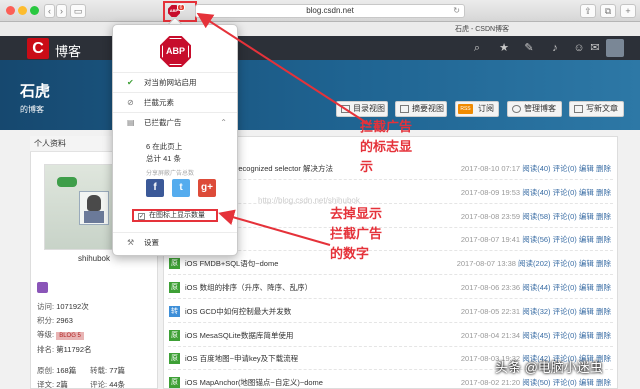  Describe the element at coordinates (536, 311) in the screenshot. I see `post-reads: 阅读(32)` at that location.